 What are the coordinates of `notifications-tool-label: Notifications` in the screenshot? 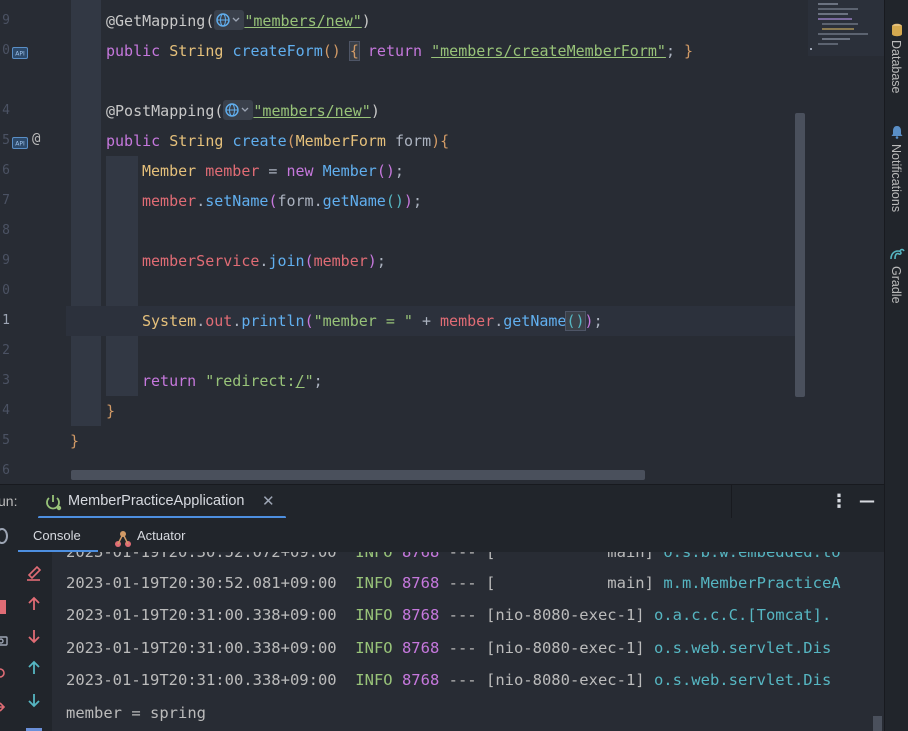 It's located at (896, 178).